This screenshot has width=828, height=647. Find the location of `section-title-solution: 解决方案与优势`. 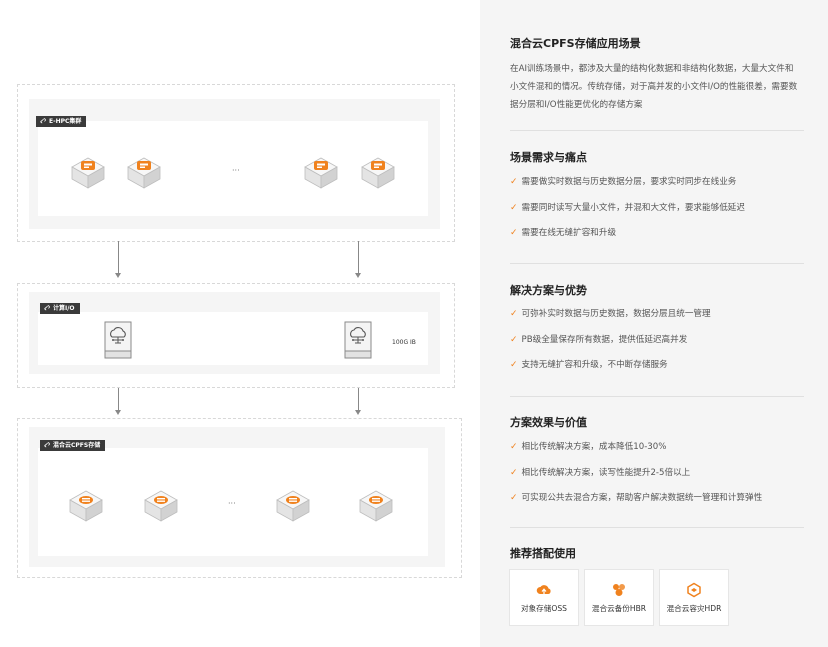

section-title-solution: 解决方案与优势 is located at coordinates (548, 290).